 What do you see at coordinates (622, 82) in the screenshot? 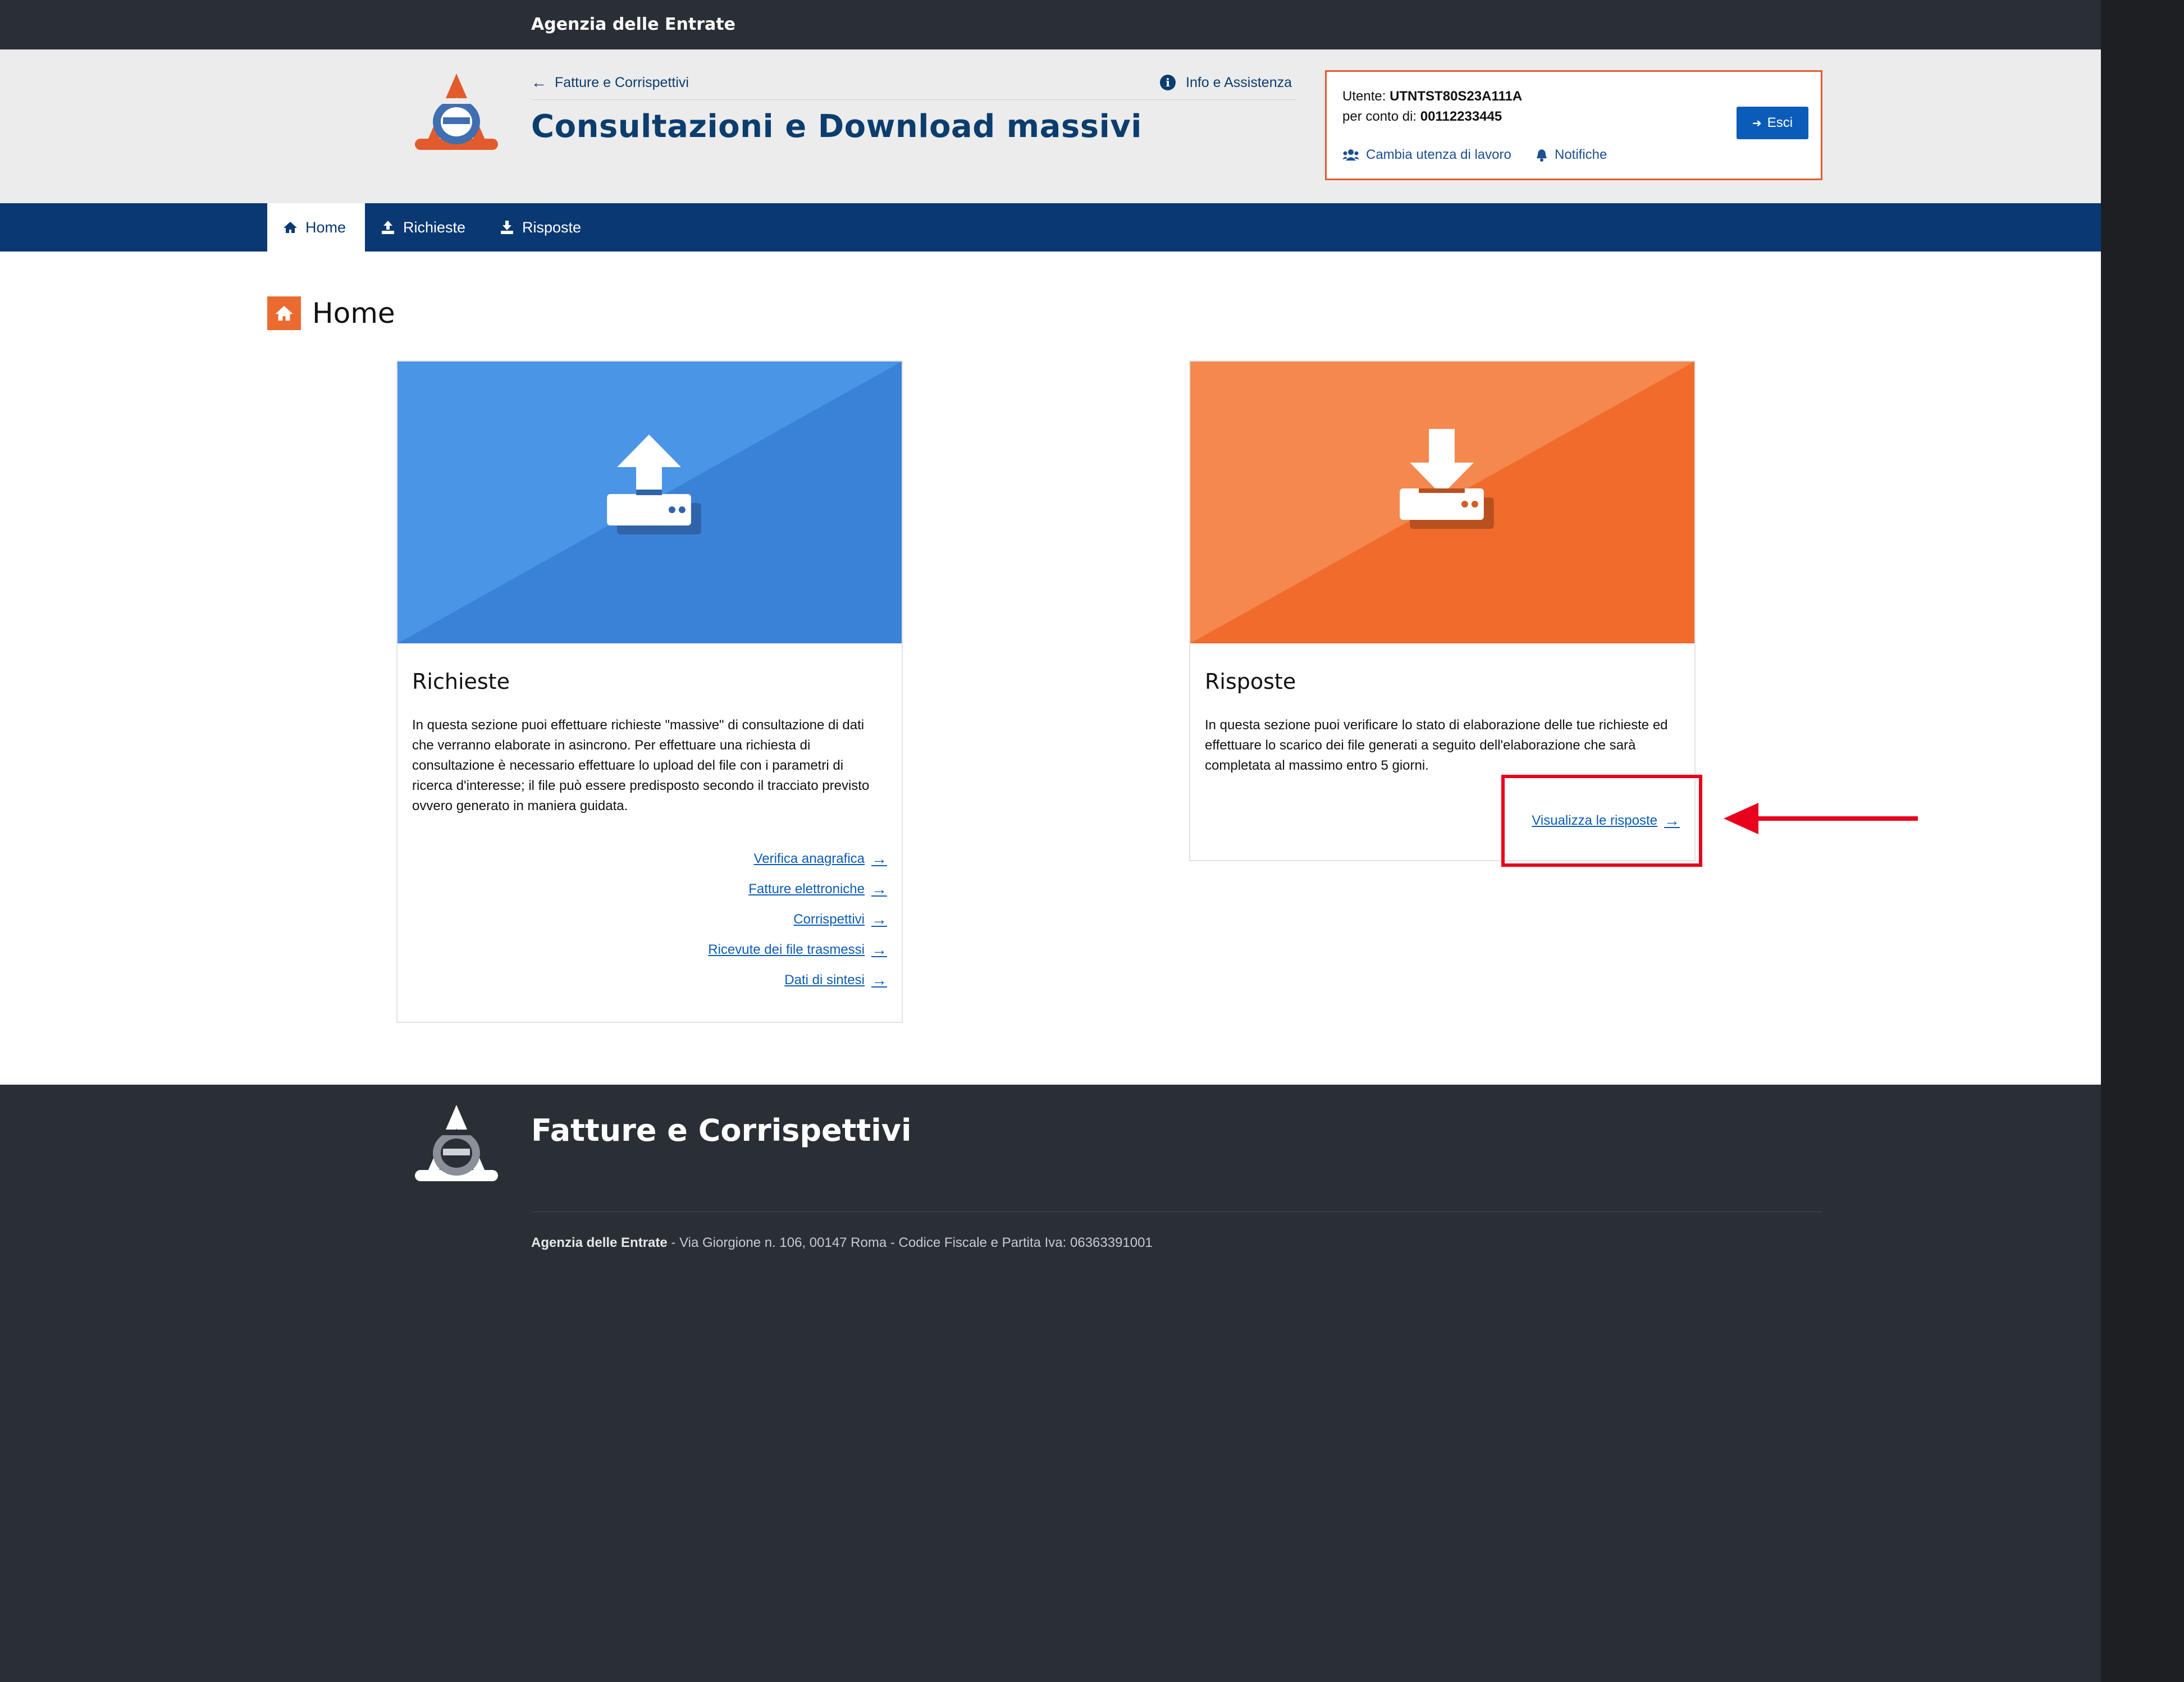
I see `breadcrumb-label: Fatture e Corrispettivi` at bounding box center [622, 82].